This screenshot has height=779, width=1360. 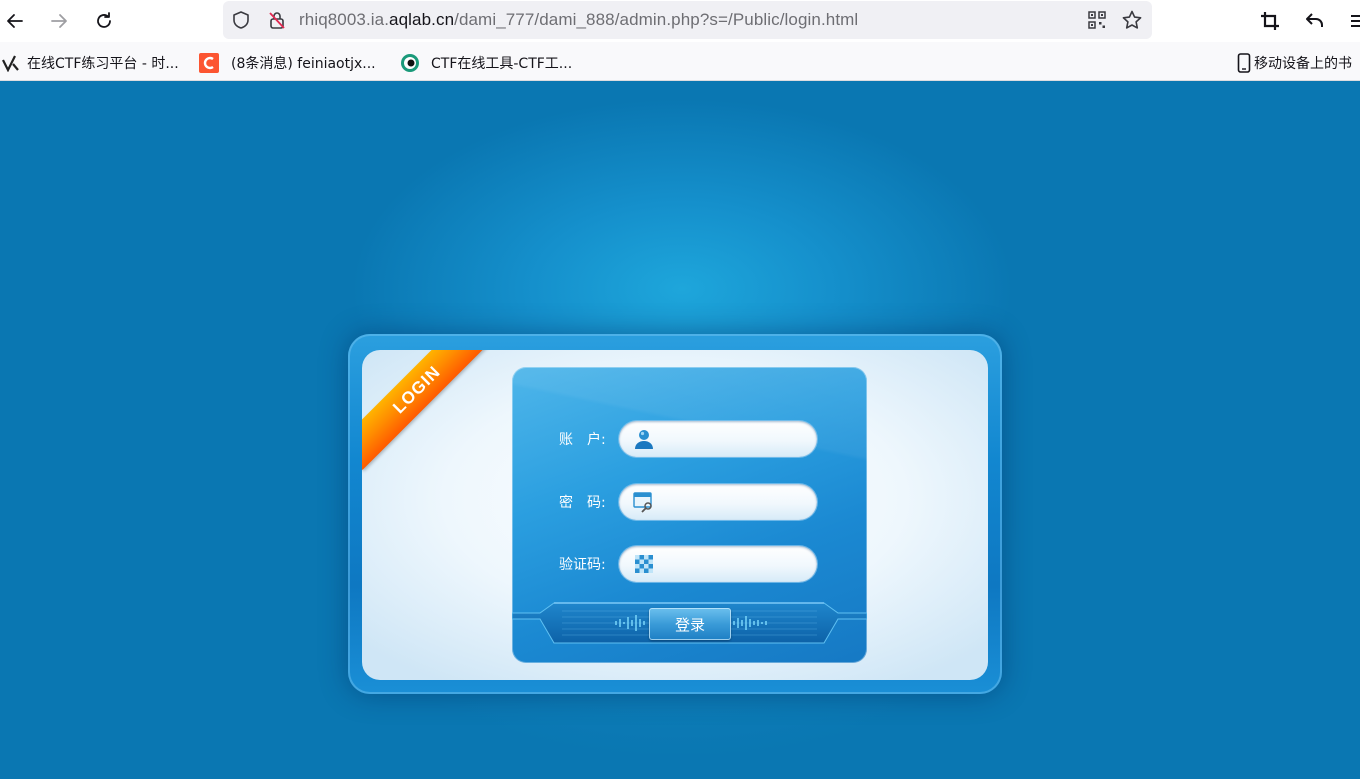 I want to click on account-field, so click(x=718, y=439).